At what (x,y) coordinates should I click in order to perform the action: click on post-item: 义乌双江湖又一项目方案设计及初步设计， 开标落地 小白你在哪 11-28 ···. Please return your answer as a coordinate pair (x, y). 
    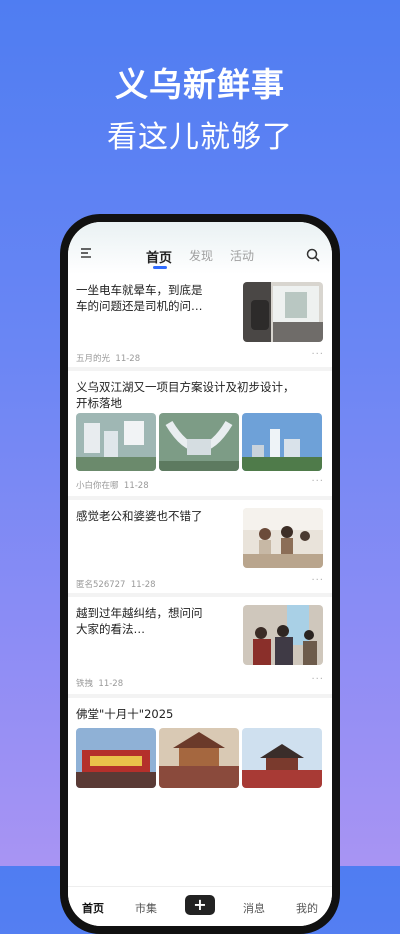
    Looking at the image, I should click on (200, 433).